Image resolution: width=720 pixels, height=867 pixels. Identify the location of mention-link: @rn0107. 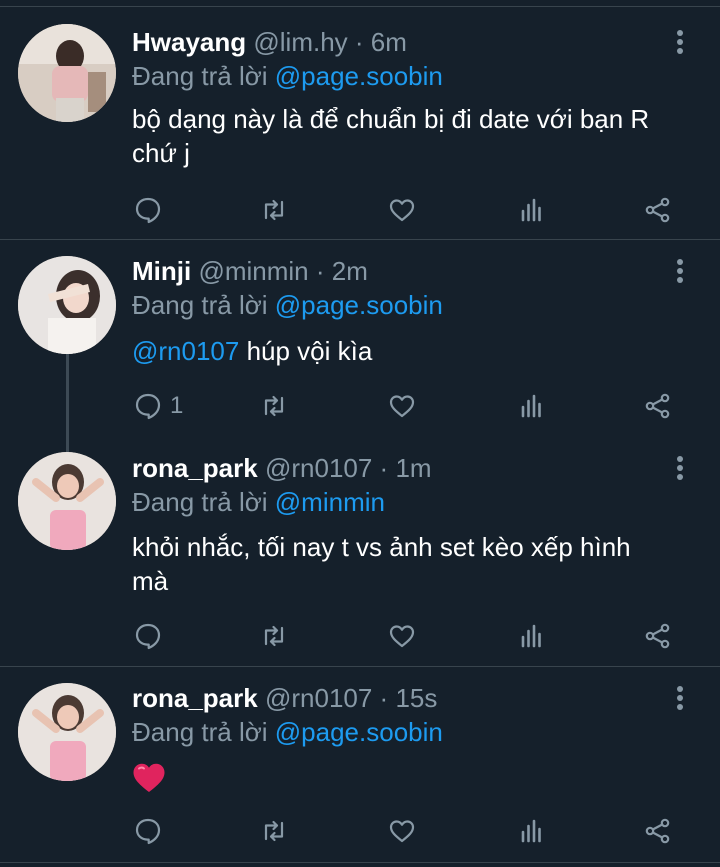
(185, 351).